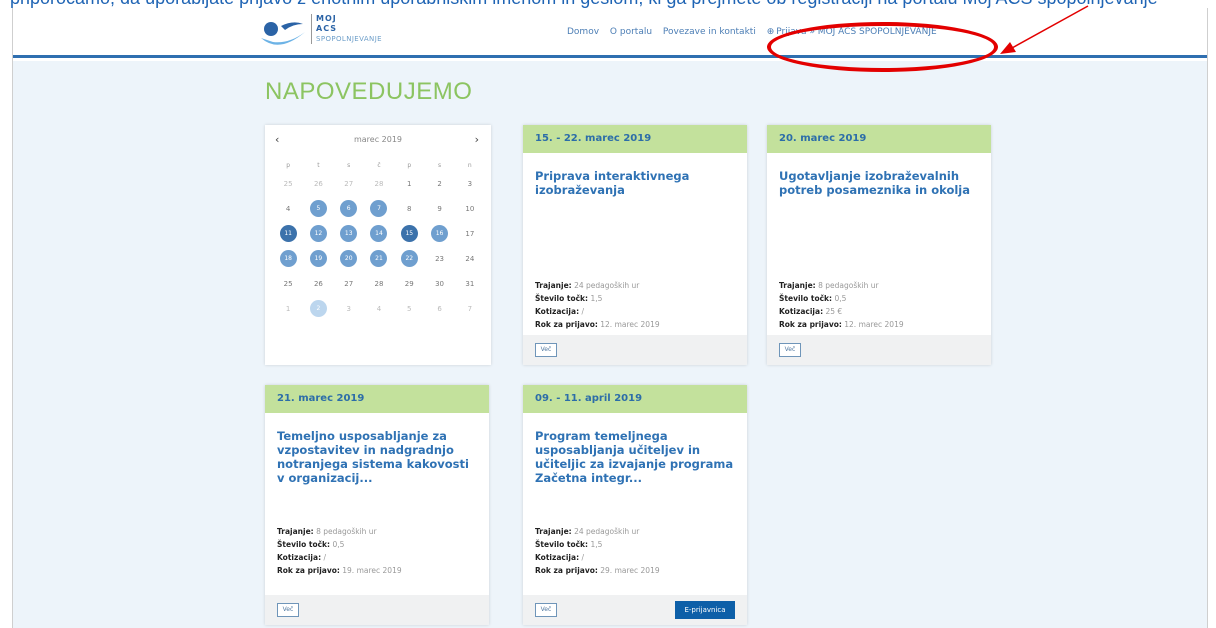  I want to click on calendar-event-marker: 16, so click(440, 233).